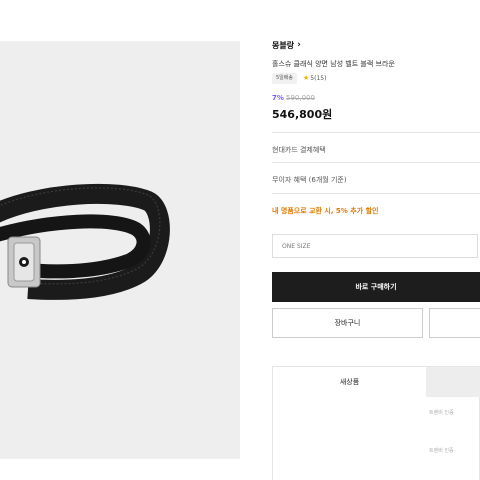 This screenshot has height=480, width=480. Describe the element at coordinates (299, 45) in the screenshot. I see `chevron-right-icon: ›` at that location.